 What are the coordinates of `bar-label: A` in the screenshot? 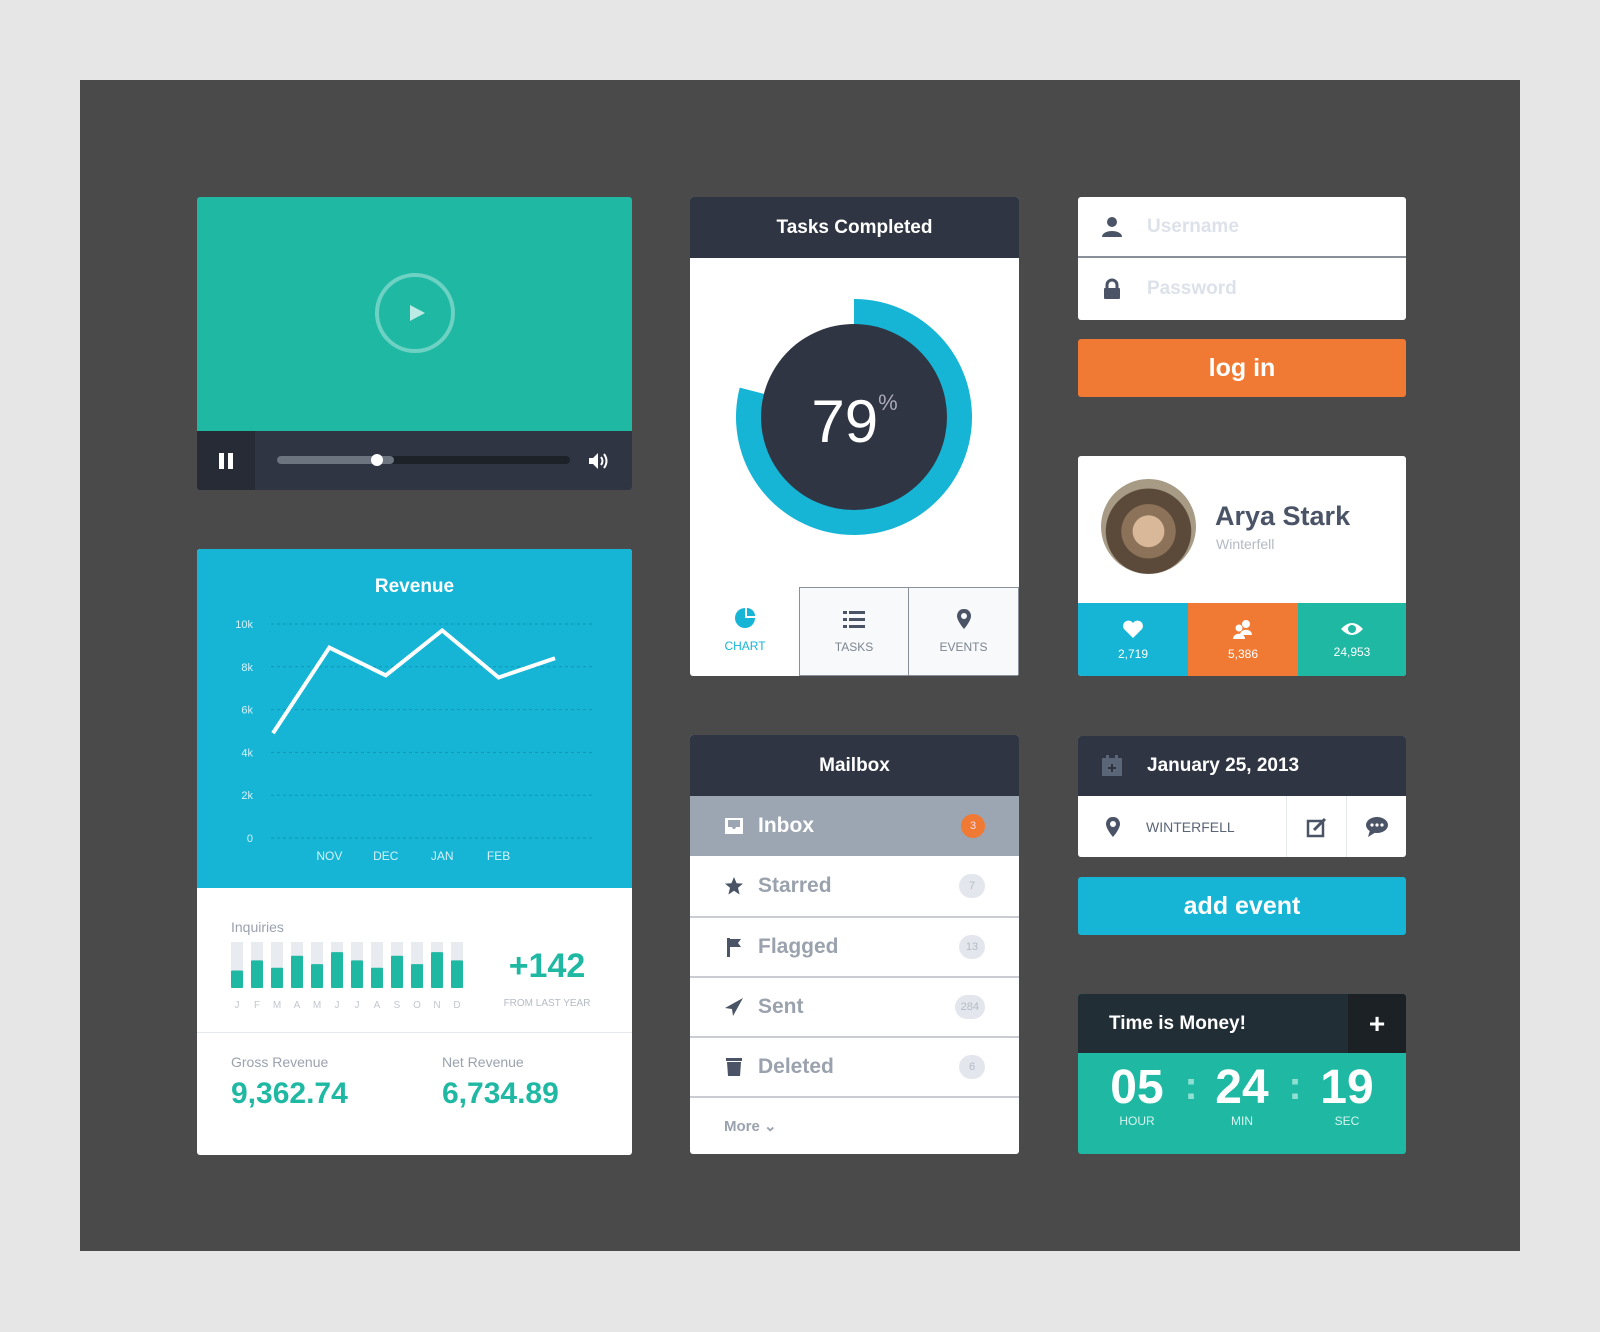 It's located at (297, 1005).